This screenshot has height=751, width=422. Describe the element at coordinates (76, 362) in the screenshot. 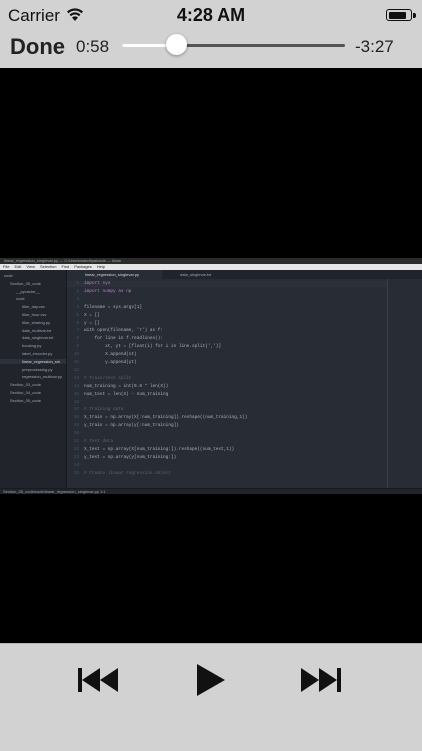

I see `line-number: 11` at that location.